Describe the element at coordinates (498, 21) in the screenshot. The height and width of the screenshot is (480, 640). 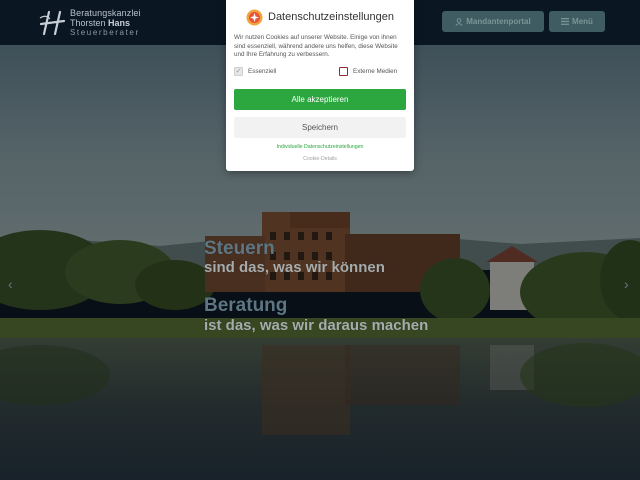
I see `mandantenportal-label: Mandantenportal` at that location.